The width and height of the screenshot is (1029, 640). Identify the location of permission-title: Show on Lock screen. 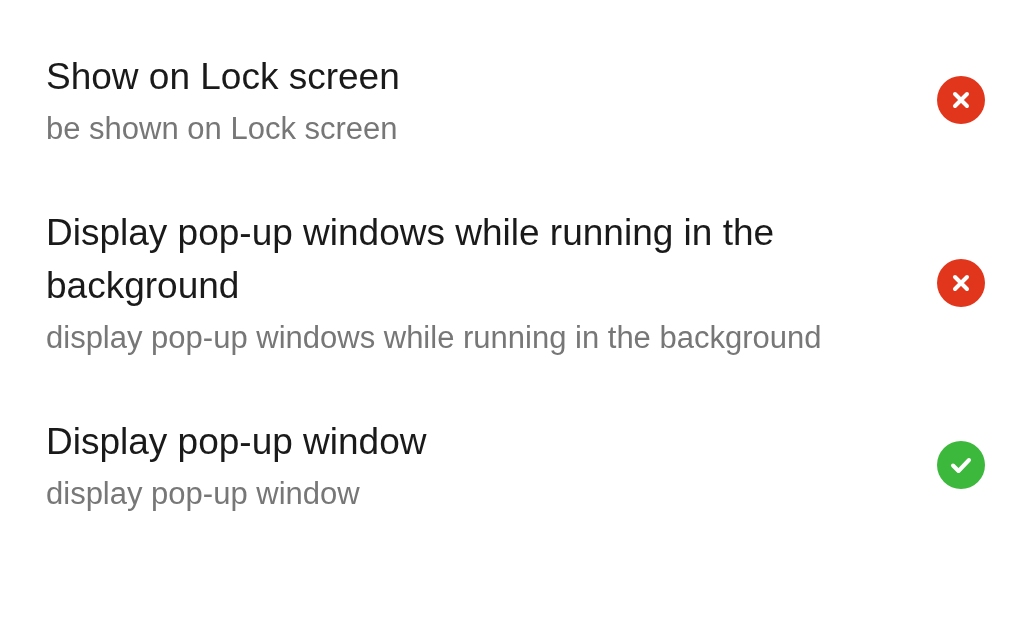
(223, 77).